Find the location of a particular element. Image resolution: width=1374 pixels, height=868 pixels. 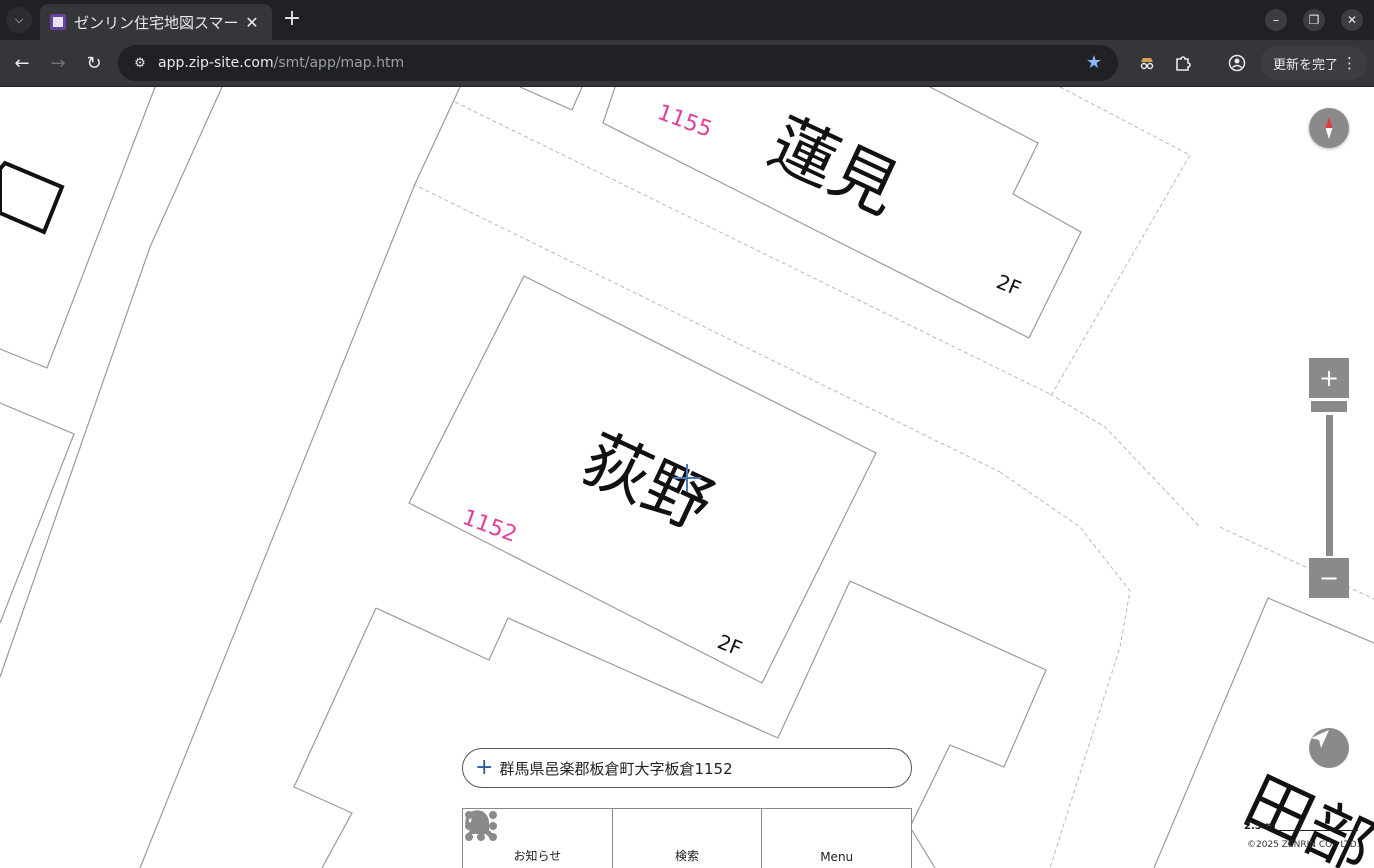

tab-search-button: ⌵ is located at coordinates (19, 20).